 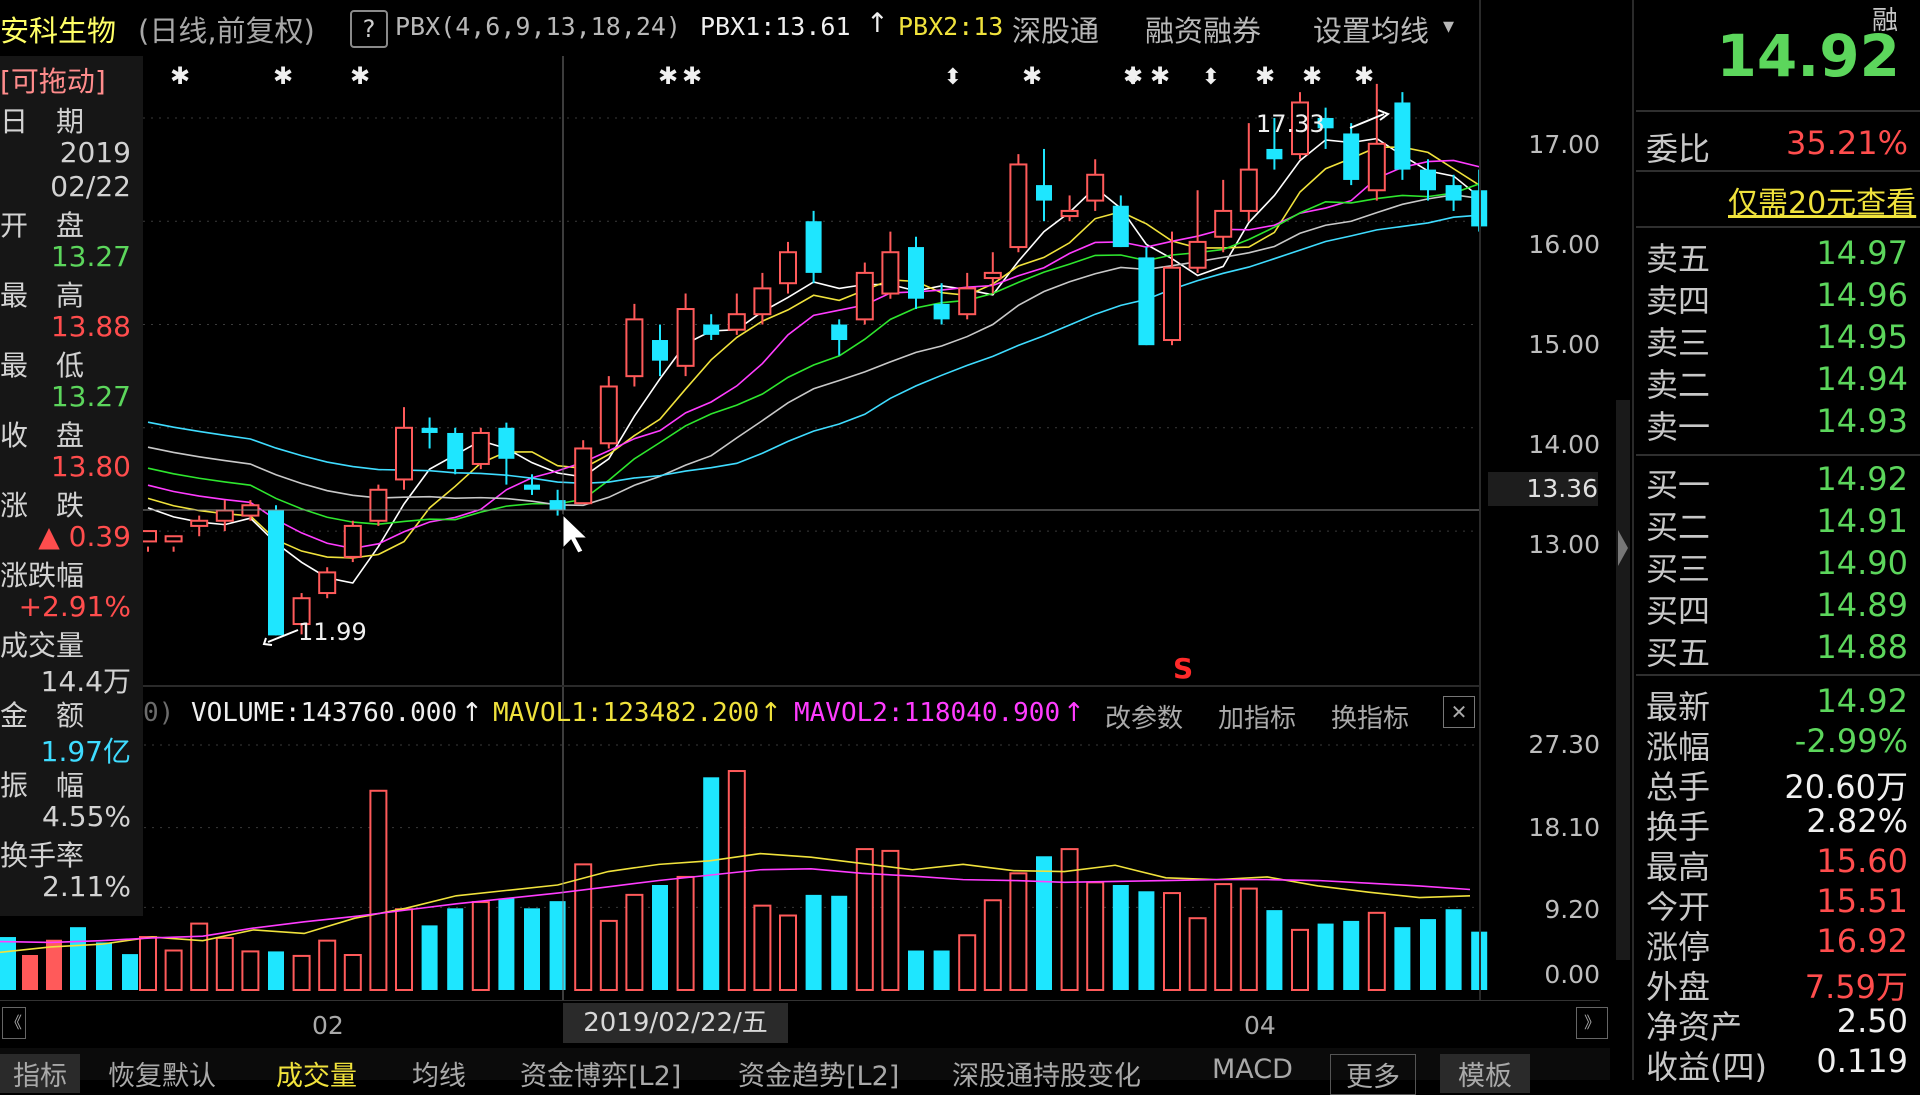 I want to click on tab-indicator: 指标, so click(x=40, y=1073).